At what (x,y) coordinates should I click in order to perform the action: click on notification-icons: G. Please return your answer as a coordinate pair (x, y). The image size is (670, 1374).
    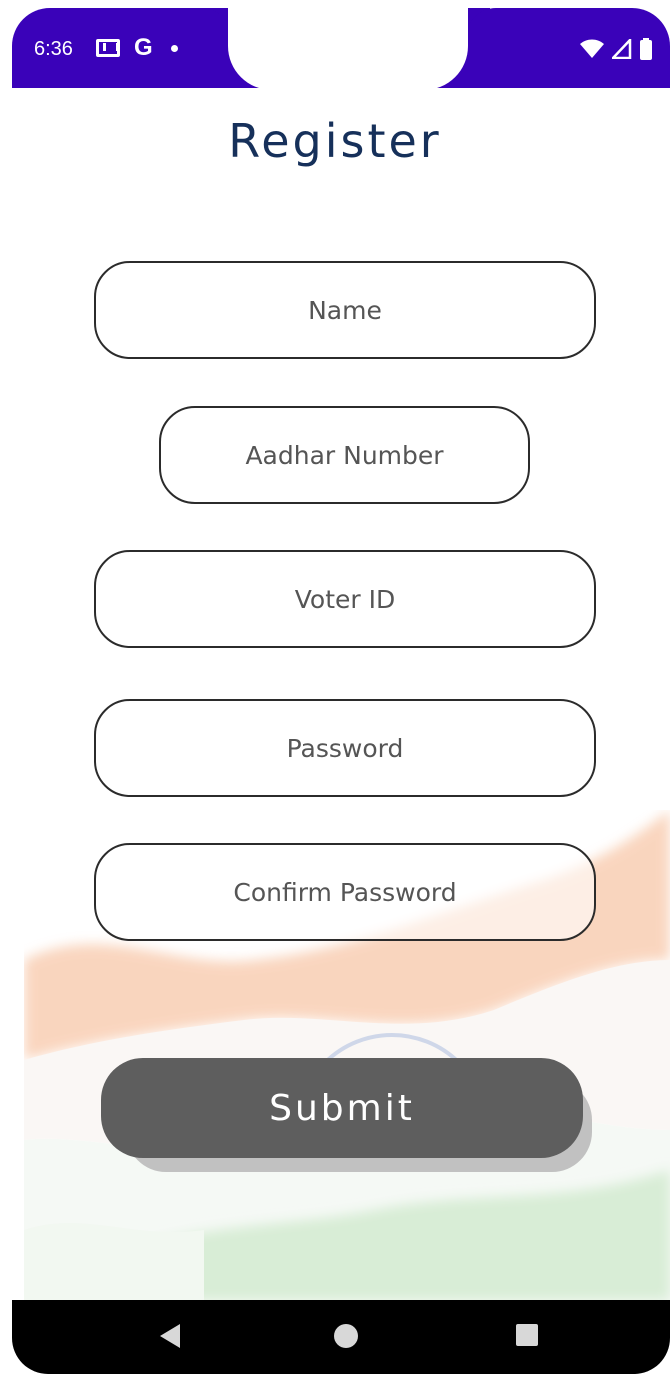
    Looking at the image, I should click on (137, 48).